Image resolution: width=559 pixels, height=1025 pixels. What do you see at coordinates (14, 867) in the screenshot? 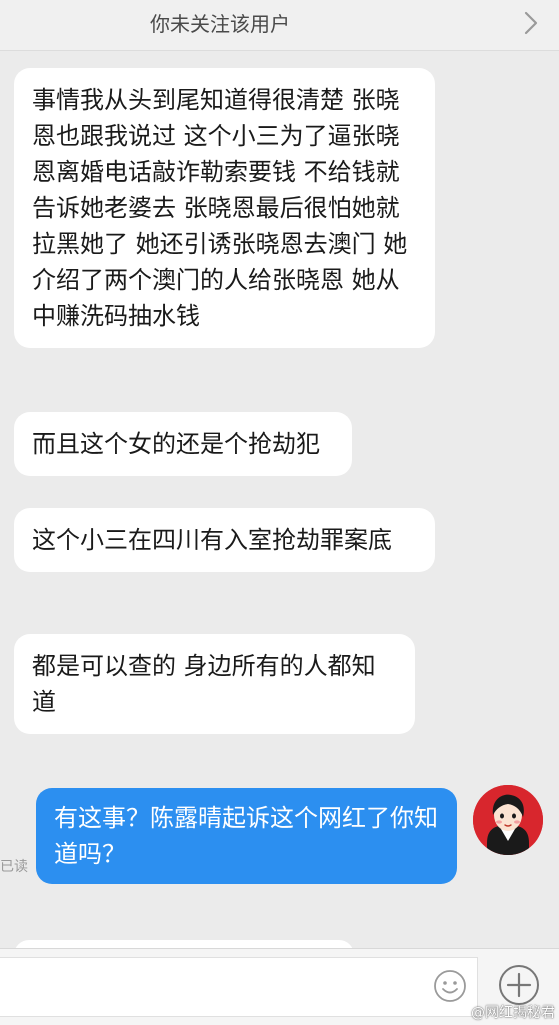
I see `read-receipt: 已读` at bounding box center [14, 867].